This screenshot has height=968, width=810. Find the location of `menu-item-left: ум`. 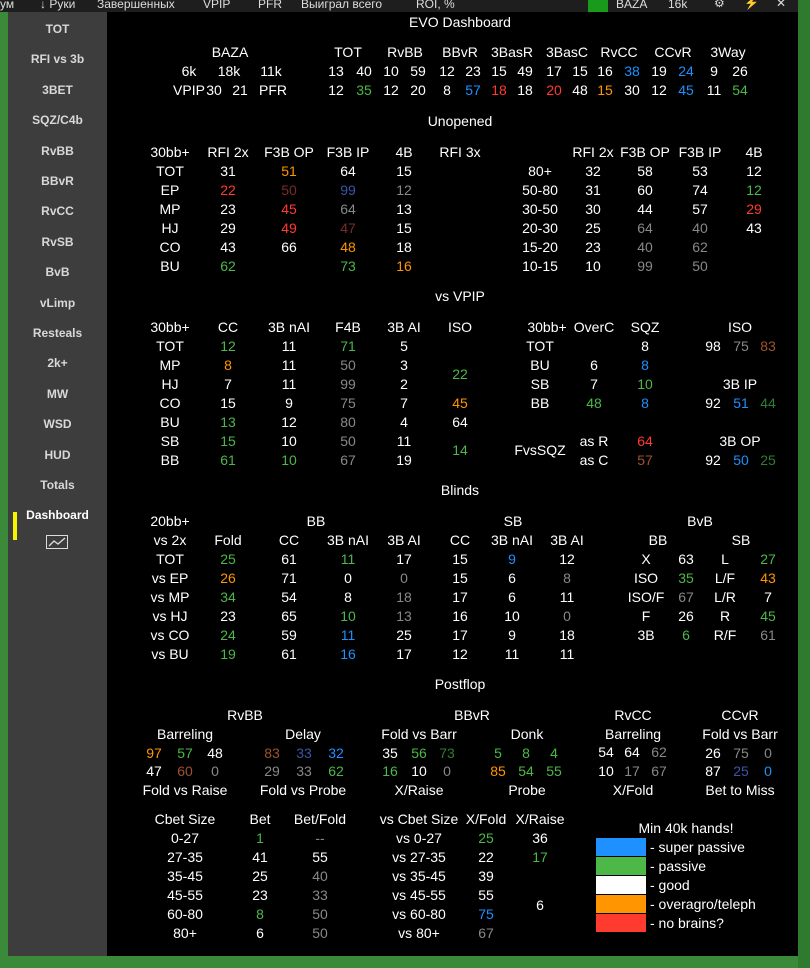

menu-item-left: ум is located at coordinates (7, 5).